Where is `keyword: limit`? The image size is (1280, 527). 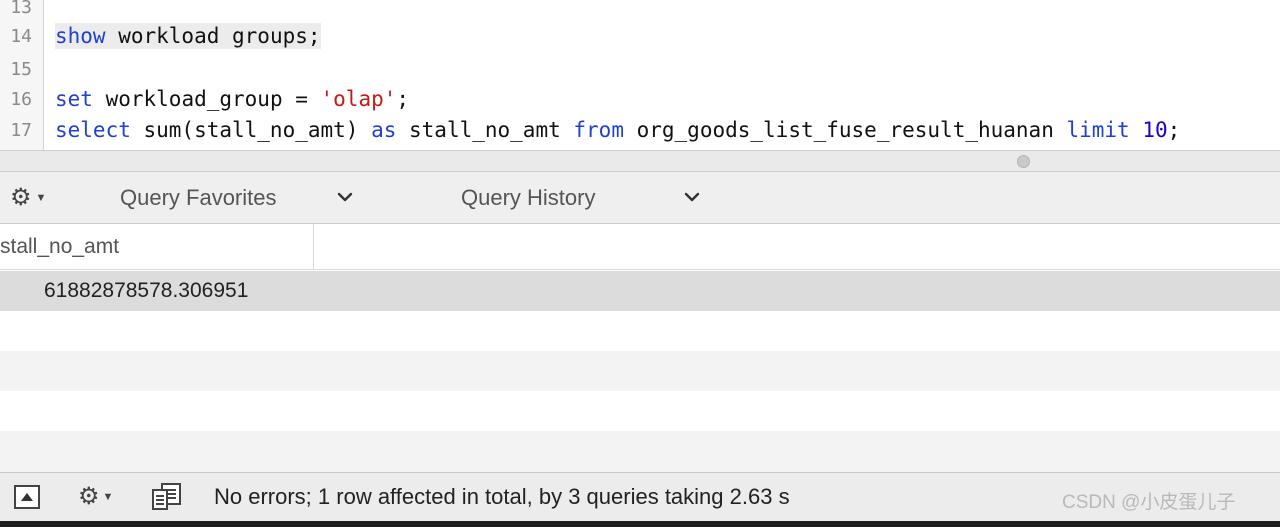
keyword: limit is located at coordinates (1098, 130).